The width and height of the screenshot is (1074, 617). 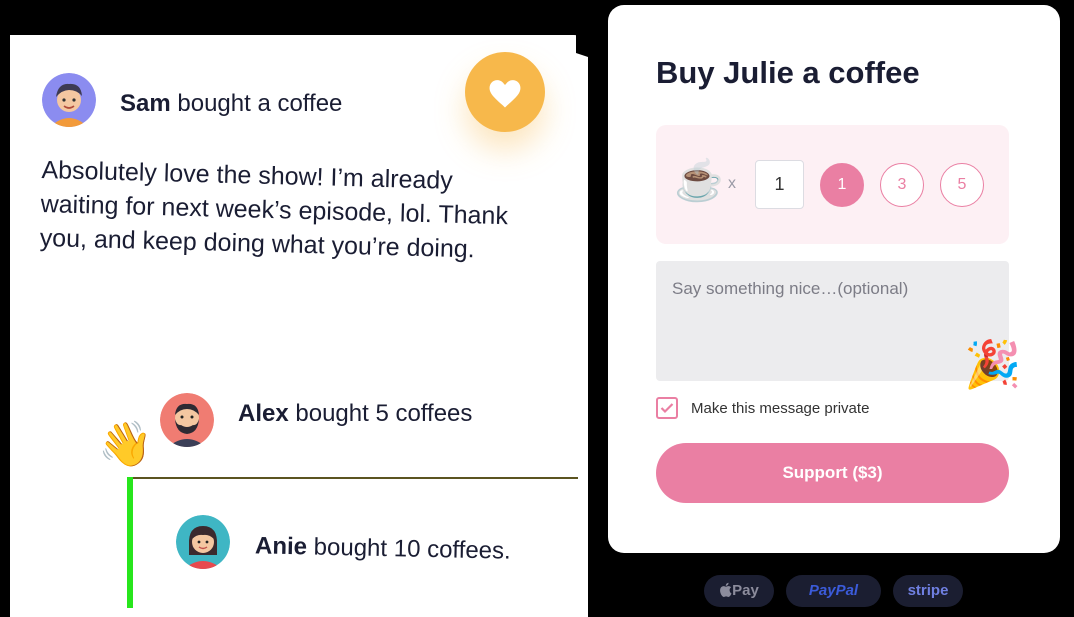 What do you see at coordinates (353, 478) in the screenshot?
I see `divider-line` at bounding box center [353, 478].